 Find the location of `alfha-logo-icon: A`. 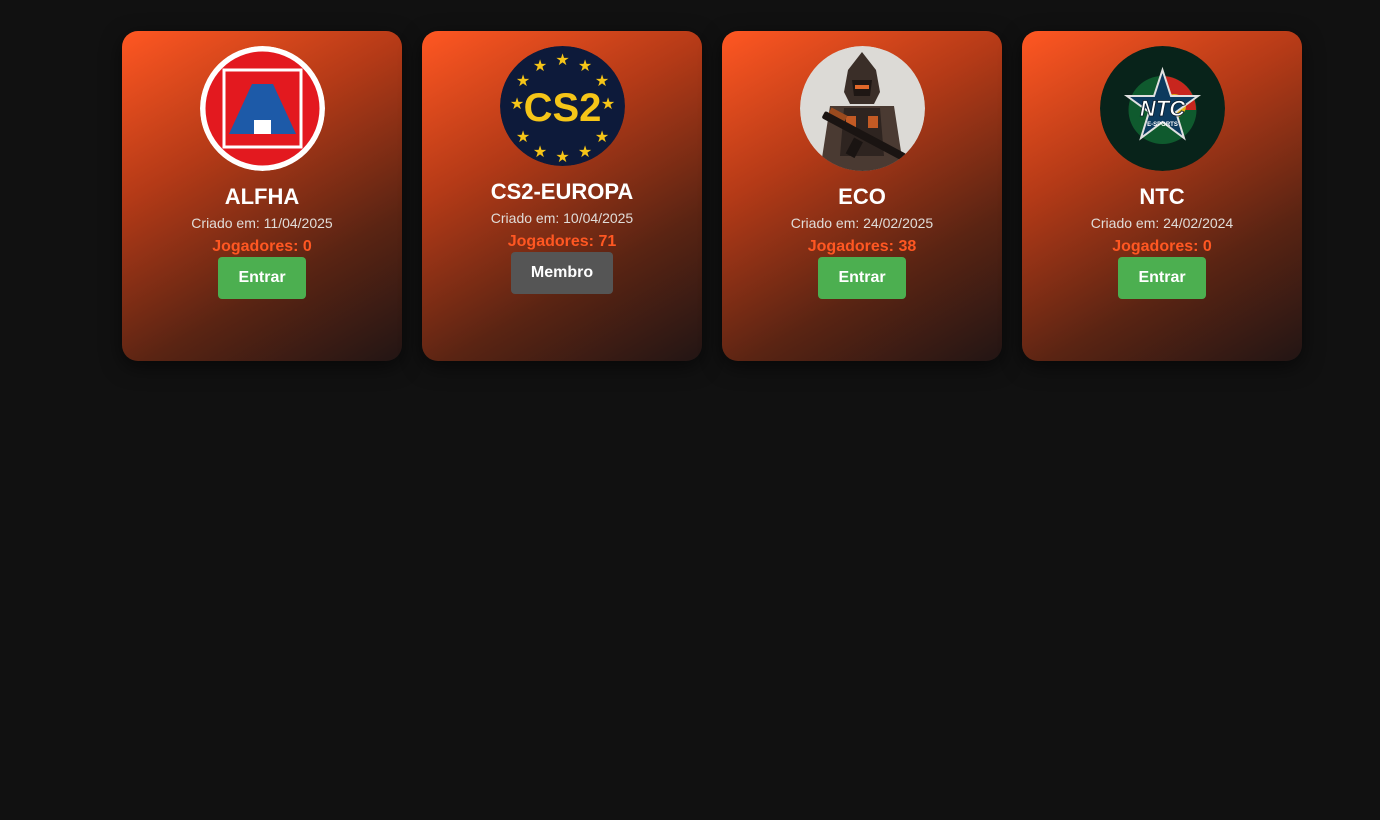

alfha-logo-icon: A is located at coordinates (262, 108).